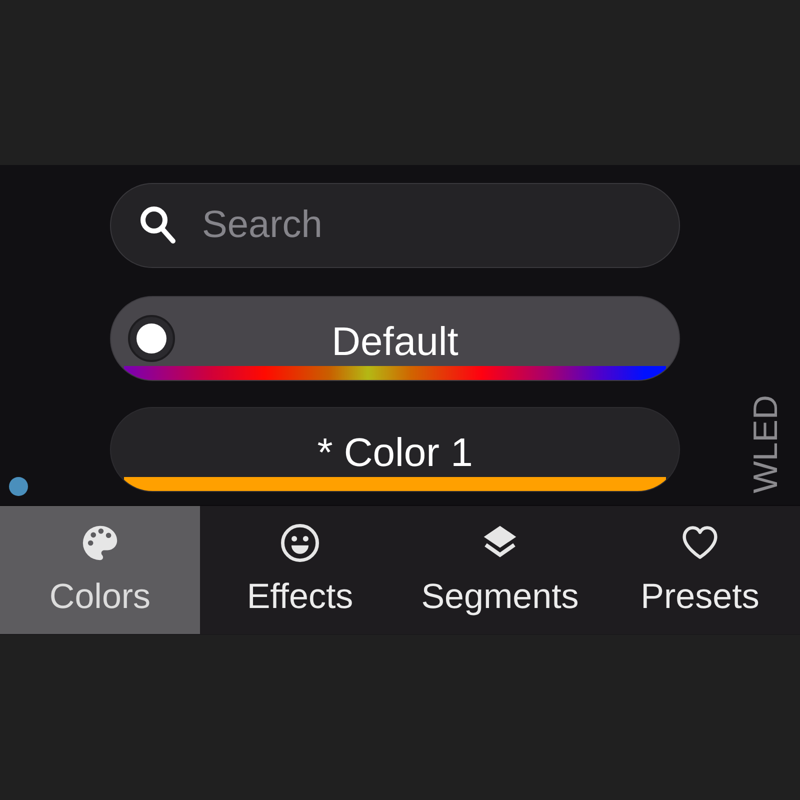  What do you see at coordinates (395, 338) in the screenshot?
I see `palette-item: Default` at bounding box center [395, 338].